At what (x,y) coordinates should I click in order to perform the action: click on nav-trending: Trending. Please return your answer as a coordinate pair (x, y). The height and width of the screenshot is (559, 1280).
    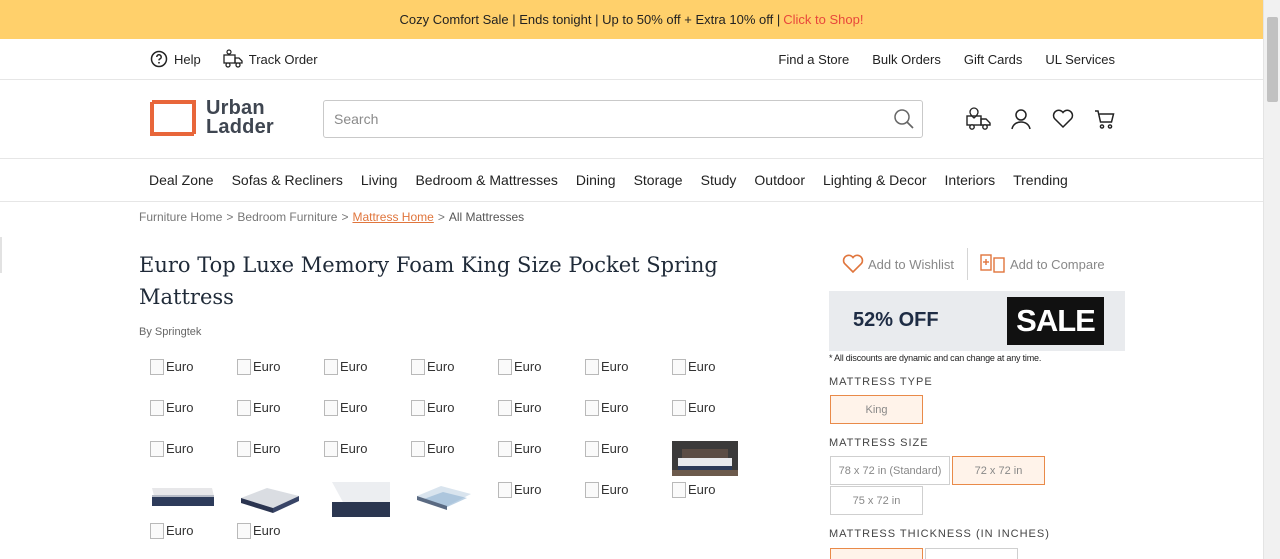
    Looking at the image, I should click on (1040, 180).